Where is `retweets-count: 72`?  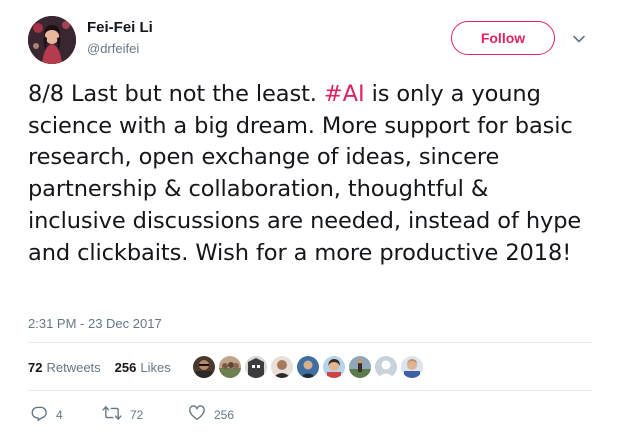
retweets-count: 72 is located at coordinates (35, 367).